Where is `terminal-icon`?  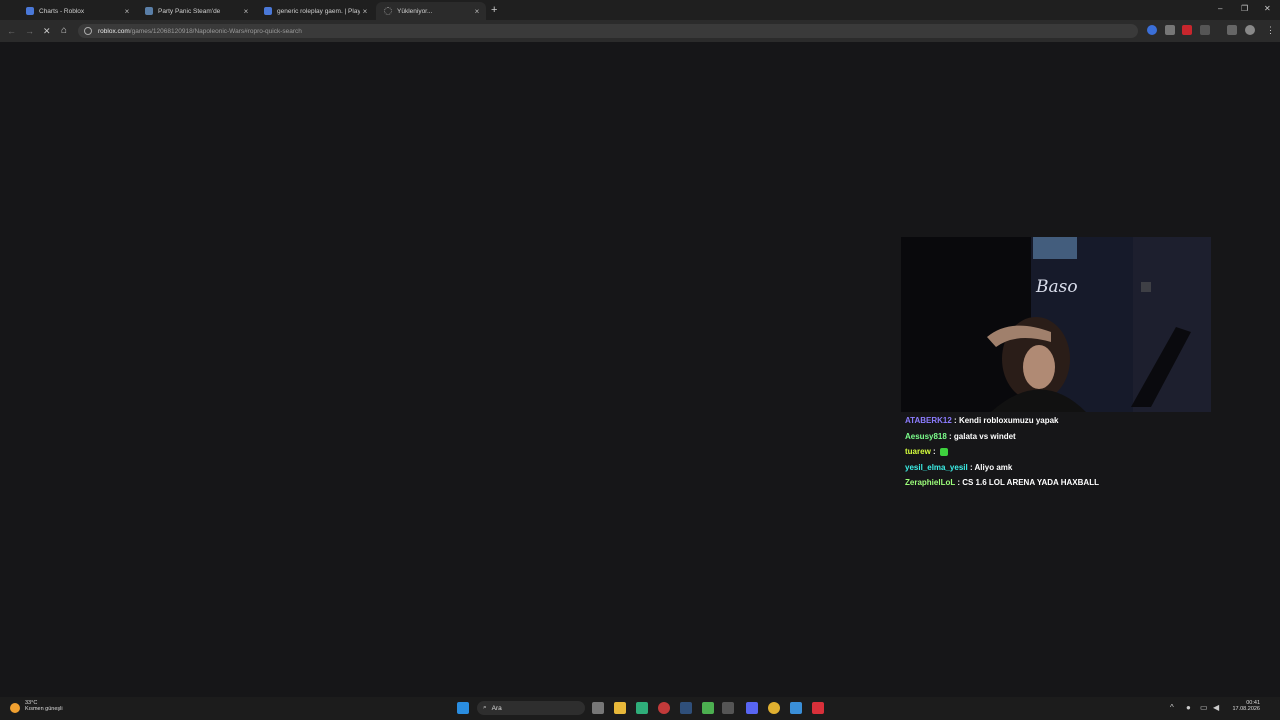
terminal-icon is located at coordinates (728, 708).